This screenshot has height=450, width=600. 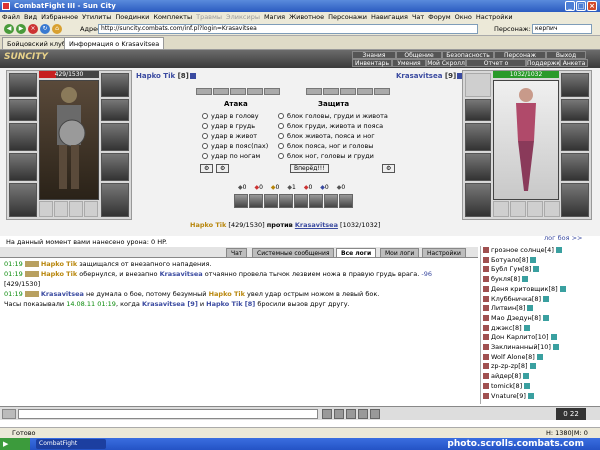 What do you see at coordinates (57, 29) in the screenshot?
I see `home-icon: ⌂` at bounding box center [57, 29].